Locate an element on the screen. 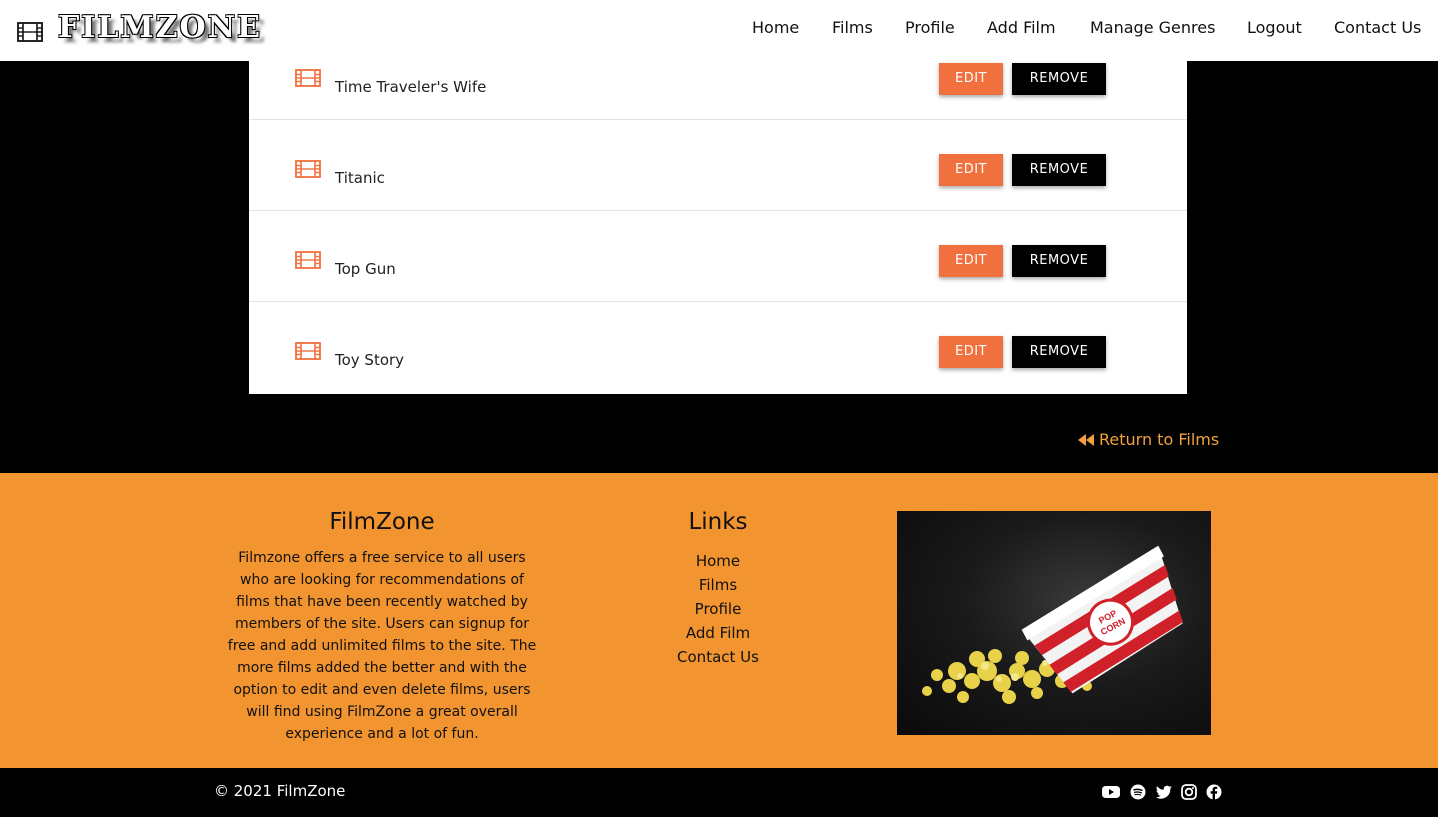 The image size is (1438, 817). footer-link-home: Home is located at coordinates (718, 561).